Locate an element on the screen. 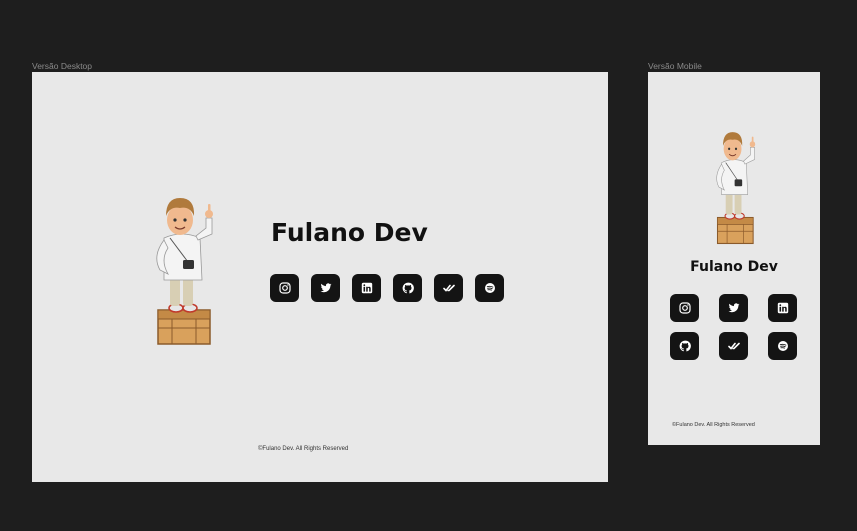 This screenshot has height=531, width=857. frame-label-mobile: Versão Mobile is located at coordinates (675, 66).